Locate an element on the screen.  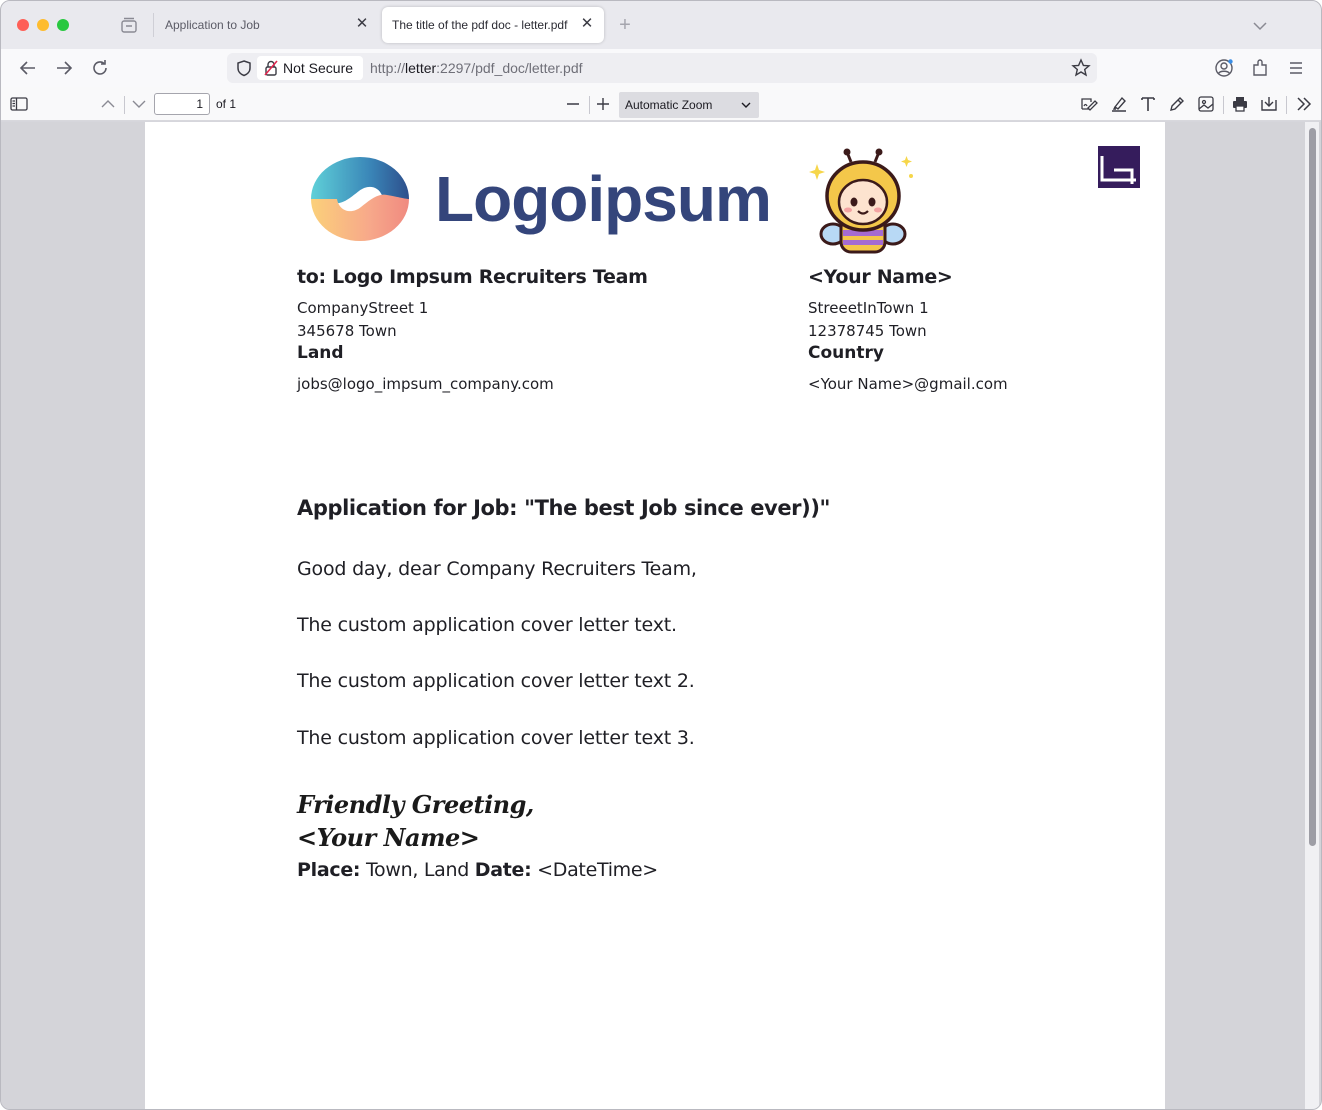
site-security-button: Not Secure is located at coordinates (310, 68).